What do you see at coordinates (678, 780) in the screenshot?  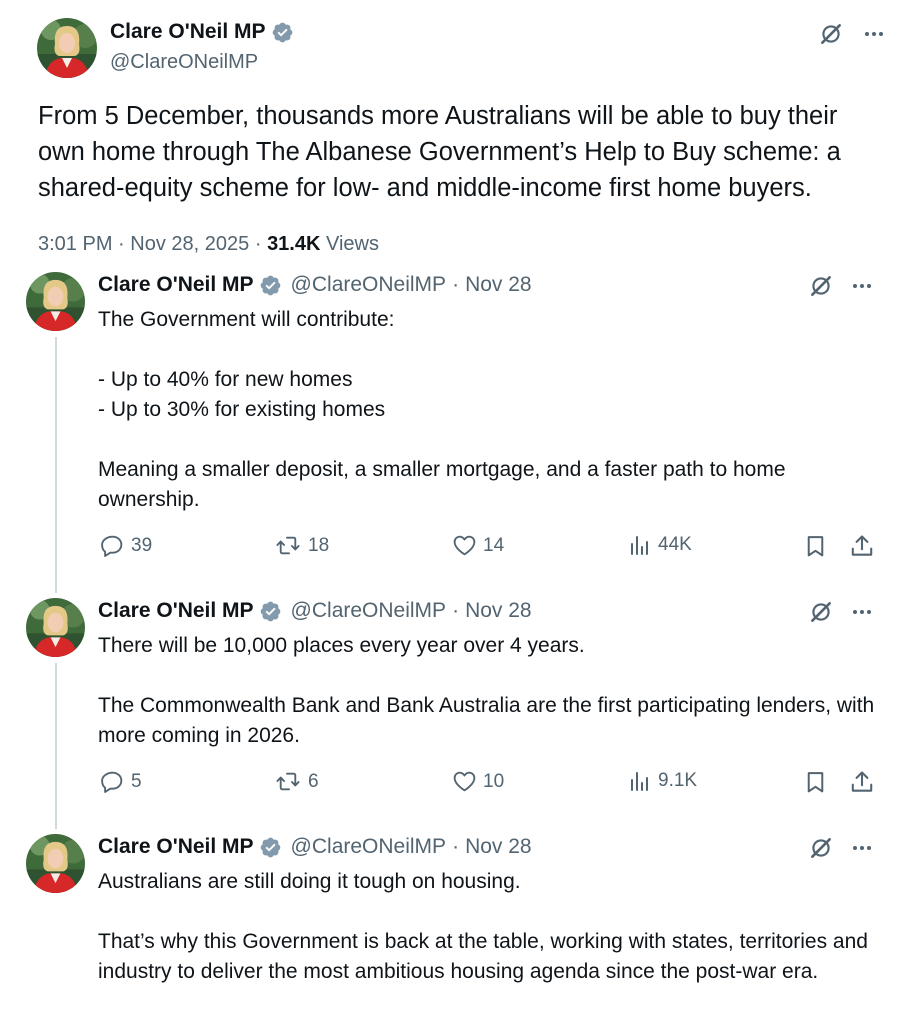 I see `views-count: 9.1K` at bounding box center [678, 780].